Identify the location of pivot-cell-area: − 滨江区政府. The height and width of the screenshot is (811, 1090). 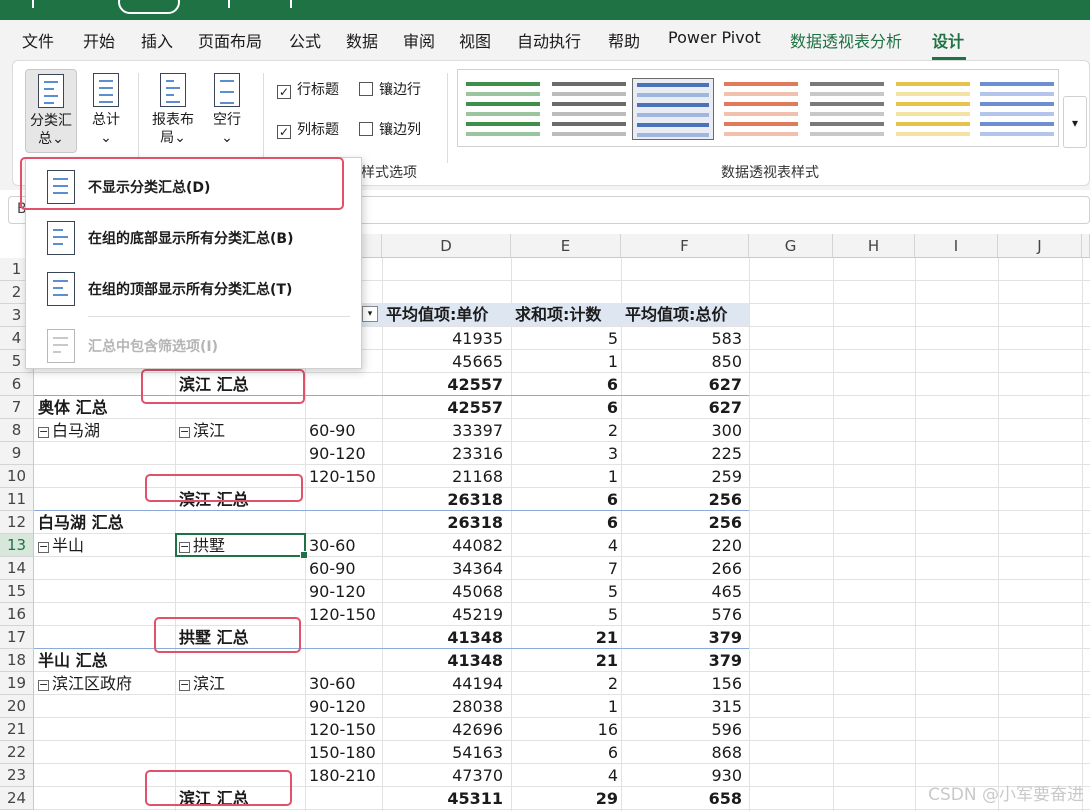
(106, 683).